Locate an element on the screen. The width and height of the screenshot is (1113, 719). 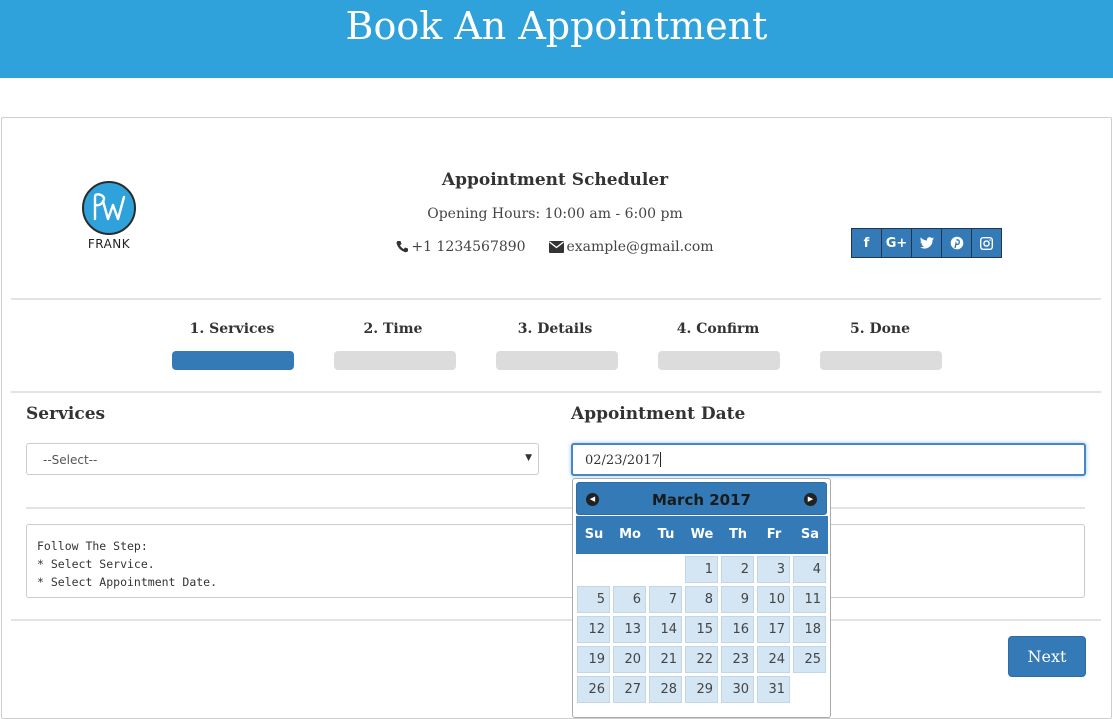
calendar-day: 4 is located at coordinates (809, 569).